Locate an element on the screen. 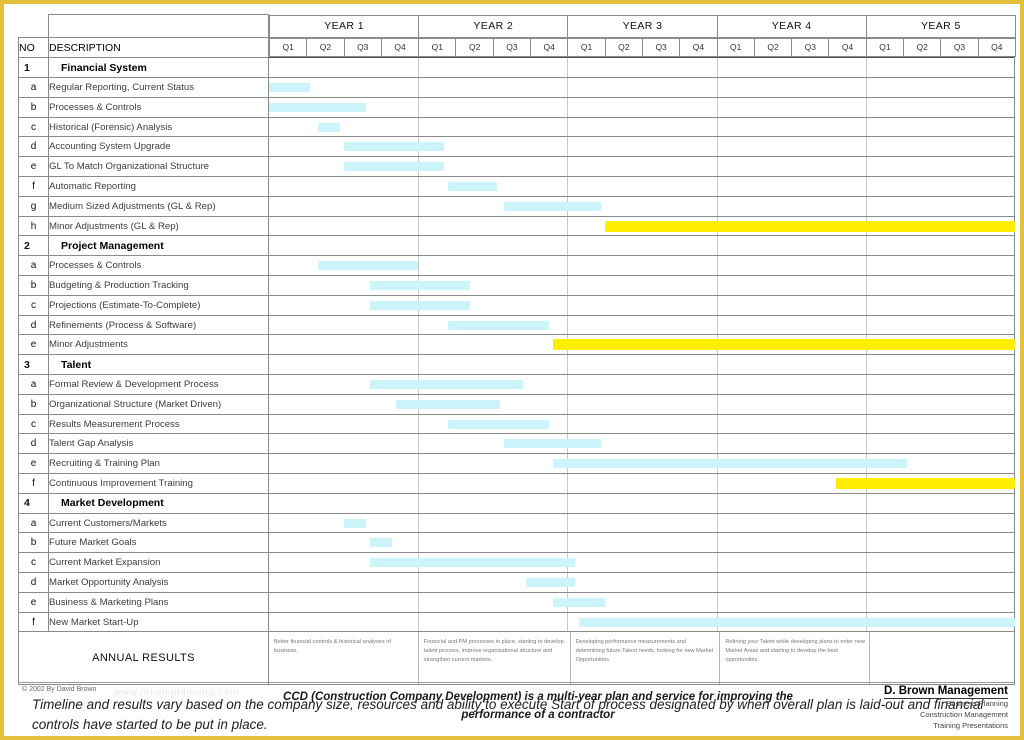  quarter-header-y1-q3: Q3 is located at coordinates (362, 47).